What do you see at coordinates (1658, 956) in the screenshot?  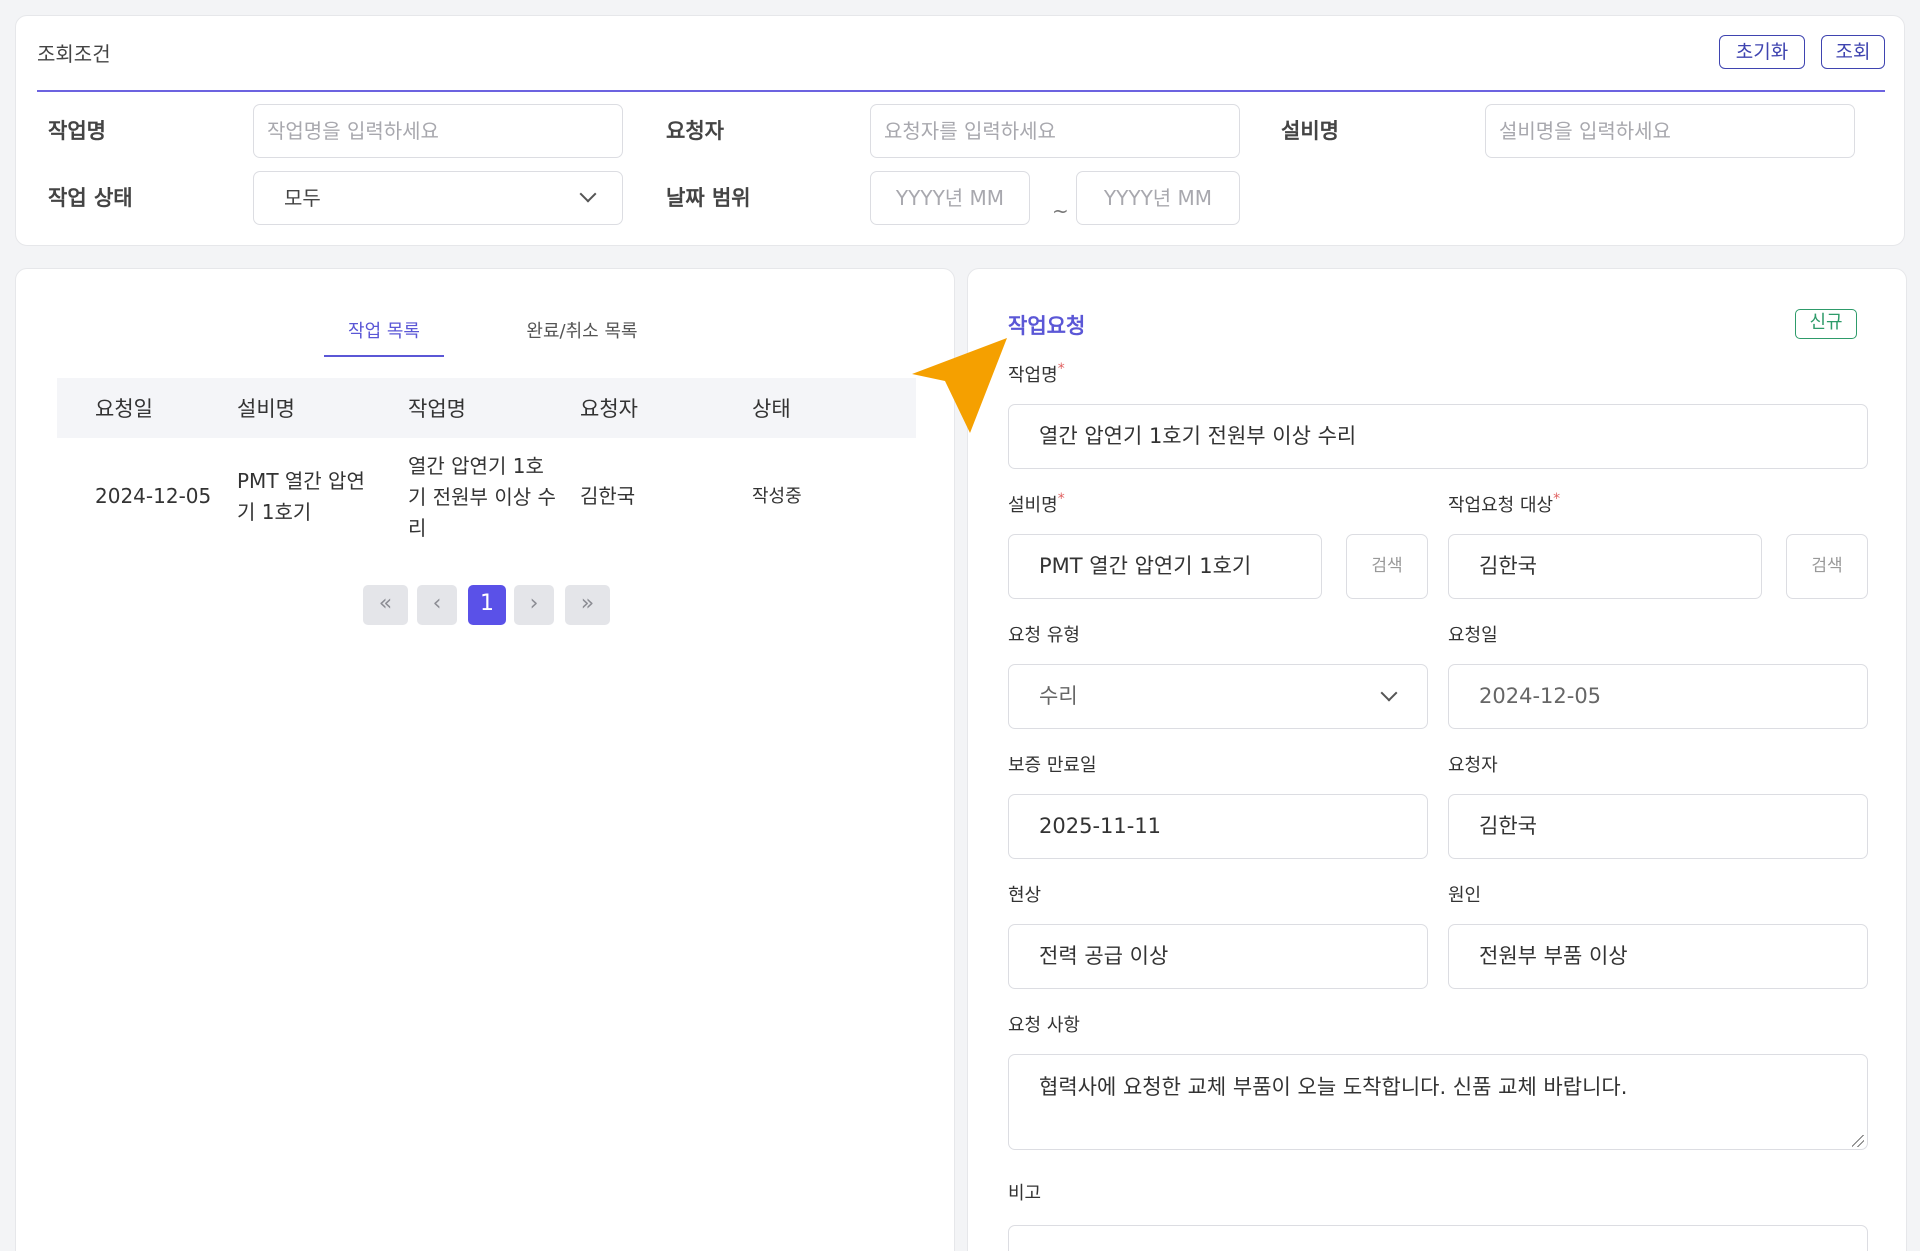 I see `cause-field: 전원부 부품 이상` at bounding box center [1658, 956].